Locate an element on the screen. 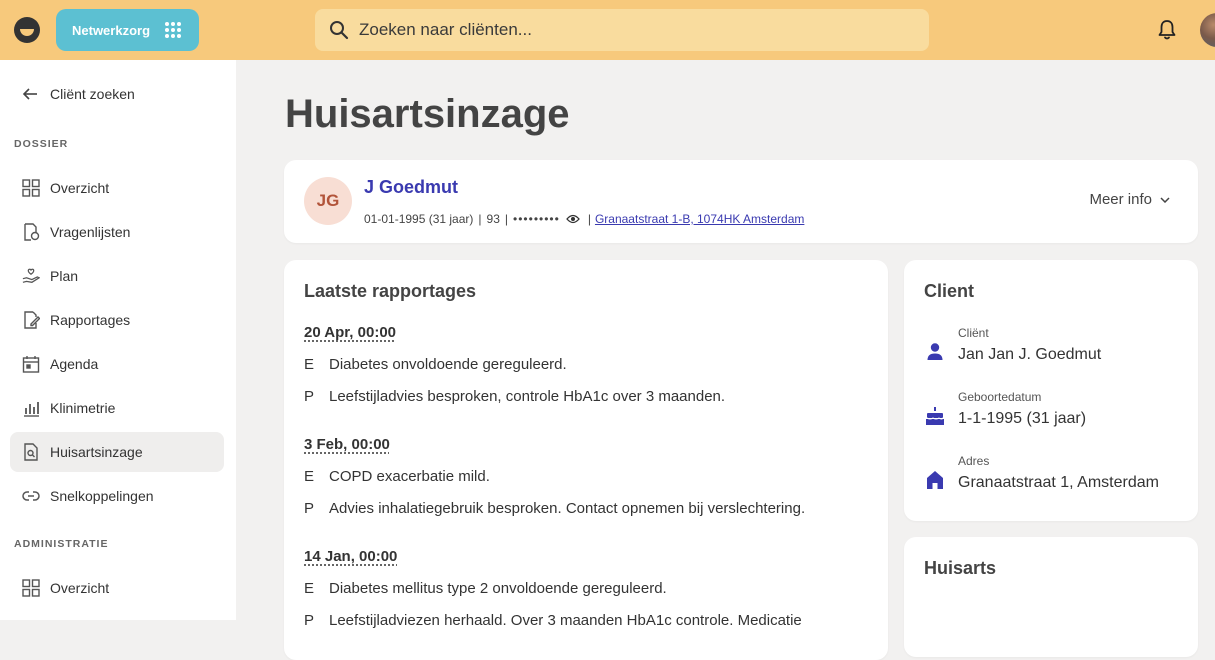  sidebar-item-overzicht: Overzicht is located at coordinates (117, 188).